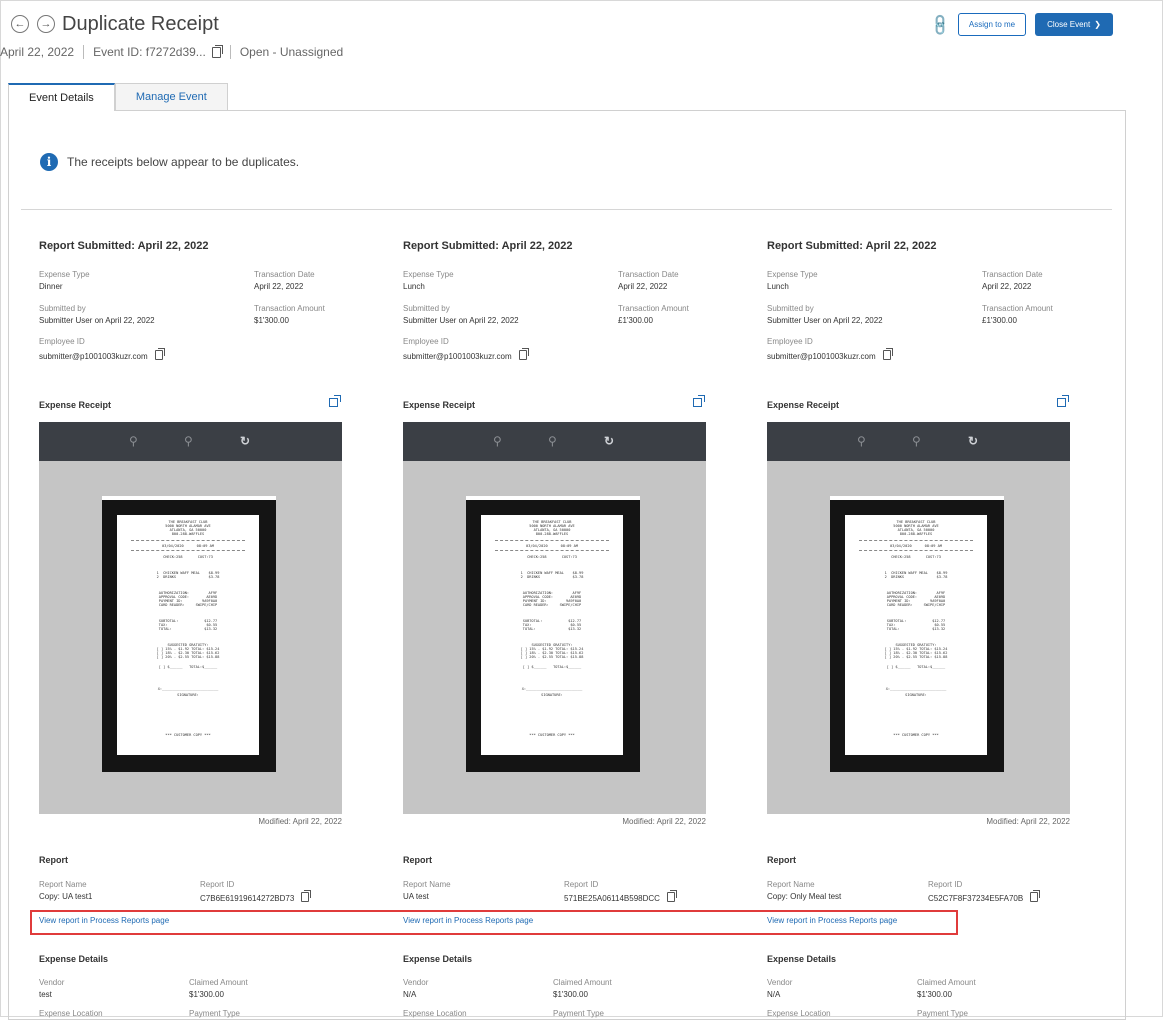 The height and width of the screenshot is (1020, 1163). What do you see at coordinates (802, 959) in the screenshot?
I see `expense-details-heading: Expense Details` at bounding box center [802, 959].